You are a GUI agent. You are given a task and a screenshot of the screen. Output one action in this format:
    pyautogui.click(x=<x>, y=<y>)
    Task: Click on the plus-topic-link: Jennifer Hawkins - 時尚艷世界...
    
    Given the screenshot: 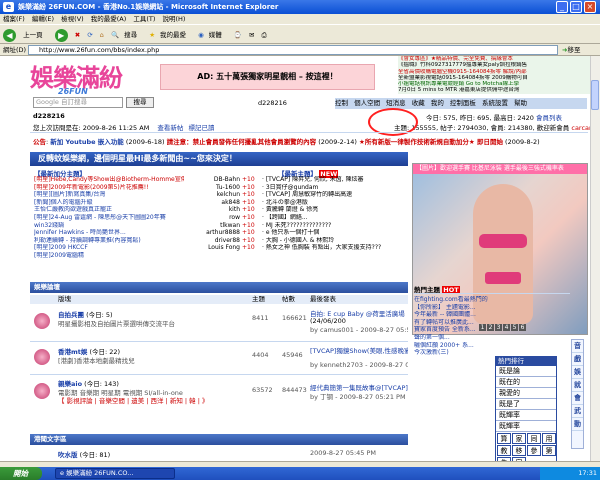 What is the action you would take?
    pyautogui.click(x=109, y=233)
    